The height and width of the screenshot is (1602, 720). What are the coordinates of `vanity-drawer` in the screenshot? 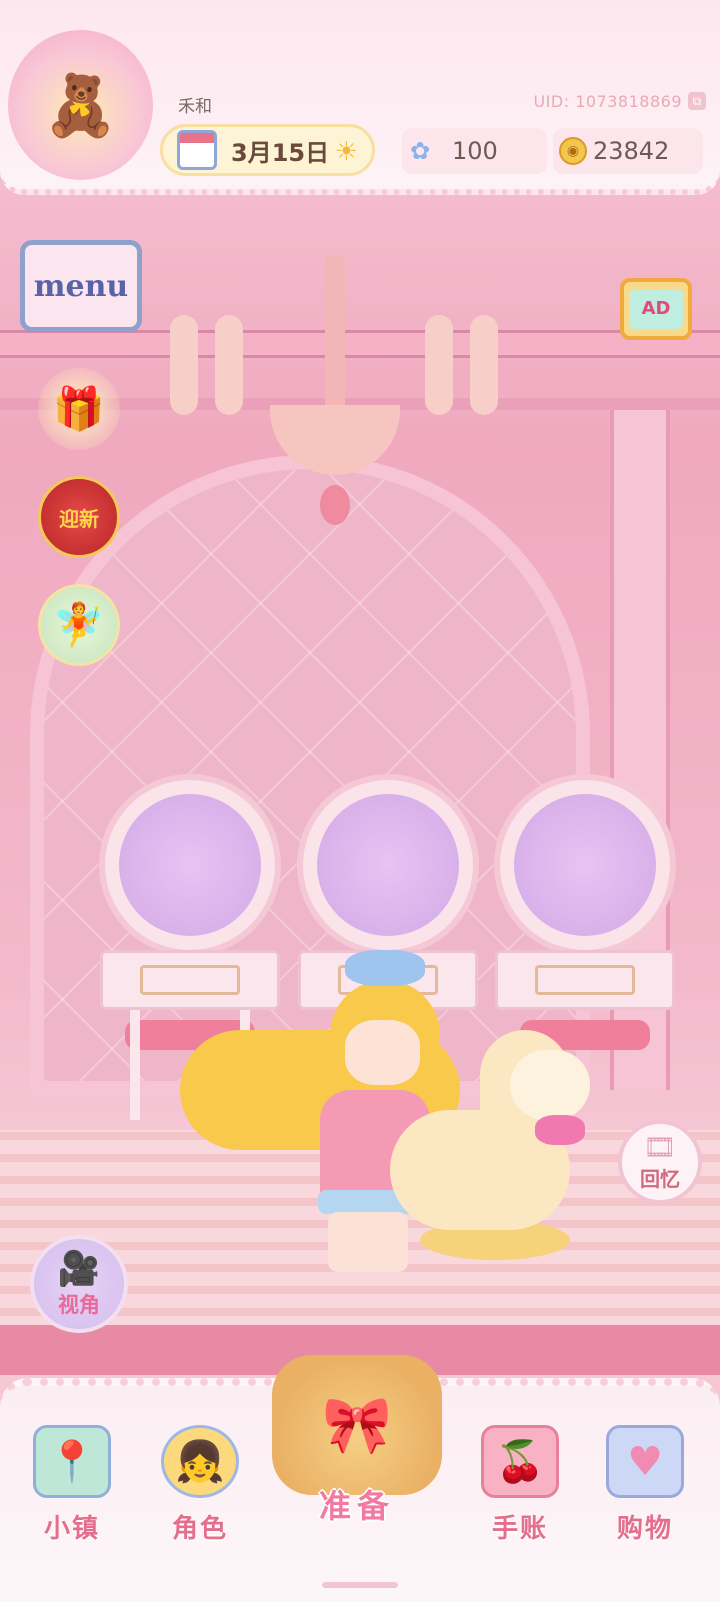 It's located at (585, 980).